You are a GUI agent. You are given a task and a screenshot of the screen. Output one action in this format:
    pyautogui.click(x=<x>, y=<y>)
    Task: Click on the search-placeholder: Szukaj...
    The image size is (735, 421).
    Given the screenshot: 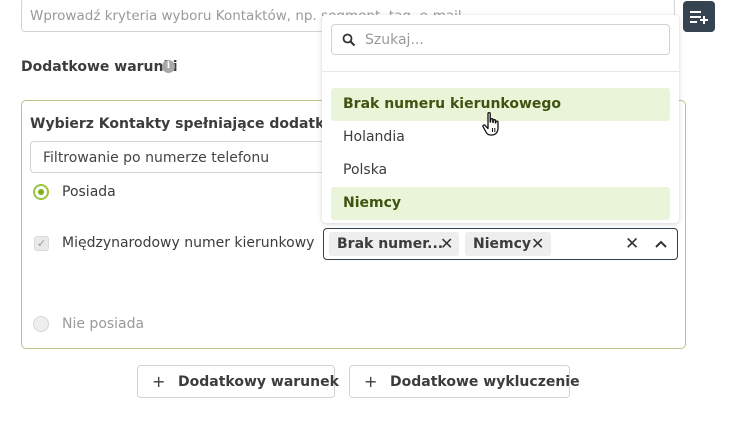 What is the action you would take?
    pyautogui.click(x=394, y=40)
    